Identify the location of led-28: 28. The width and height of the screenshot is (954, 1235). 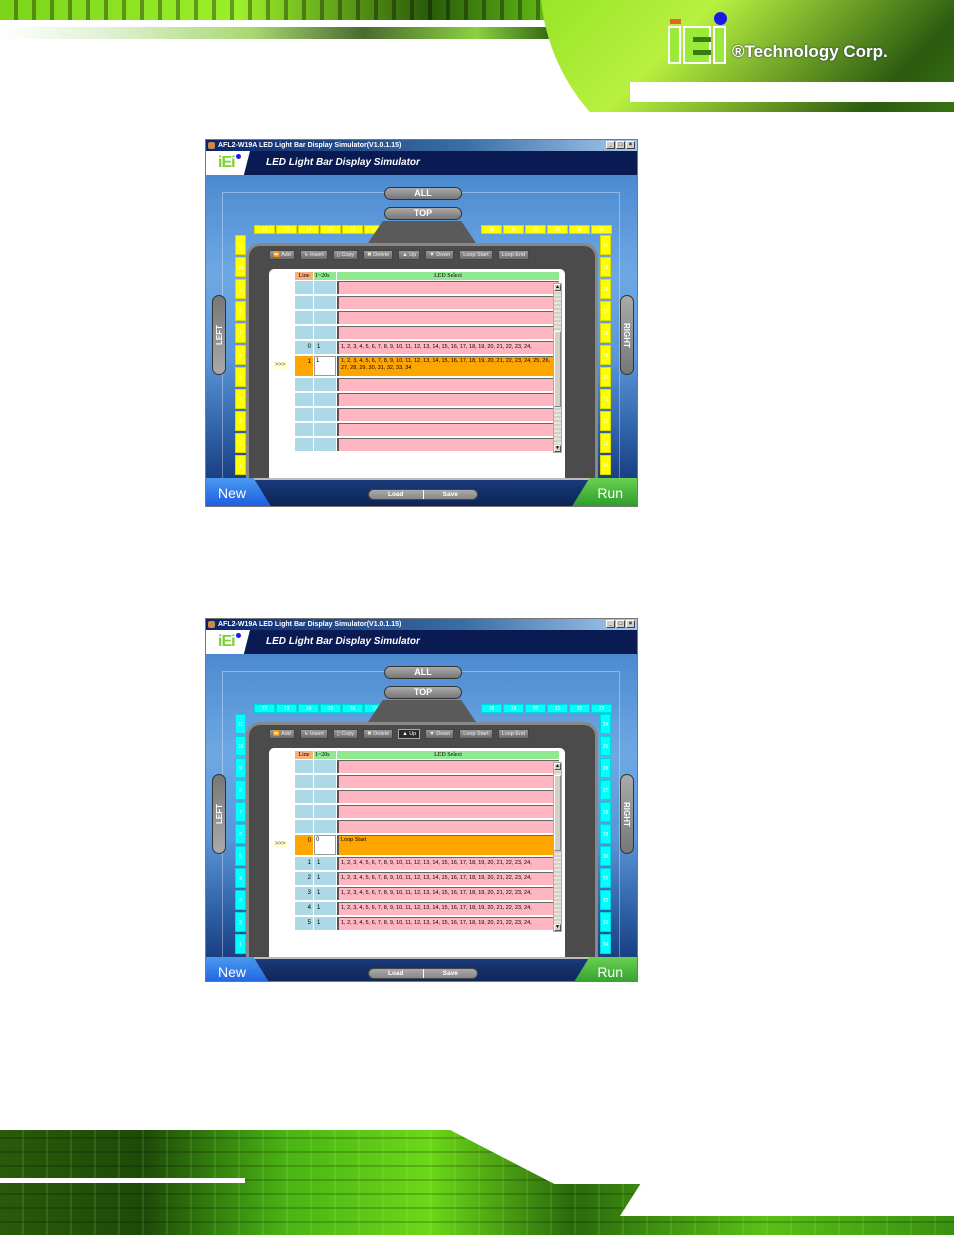
(605, 333).